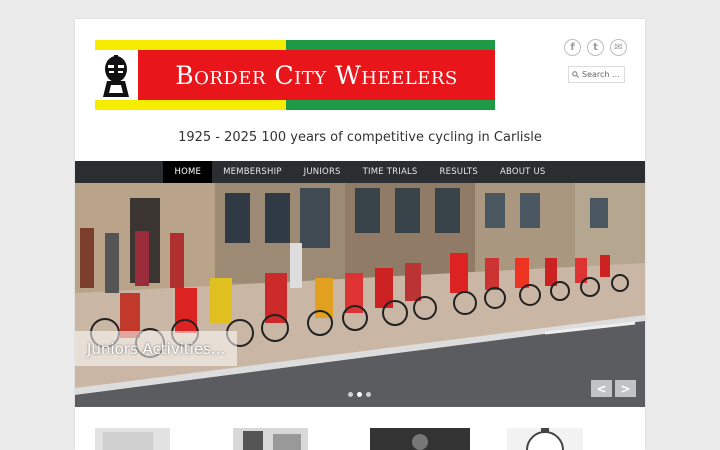  What do you see at coordinates (188, 172) in the screenshot?
I see `nav-item-home: HOME` at bounding box center [188, 172].